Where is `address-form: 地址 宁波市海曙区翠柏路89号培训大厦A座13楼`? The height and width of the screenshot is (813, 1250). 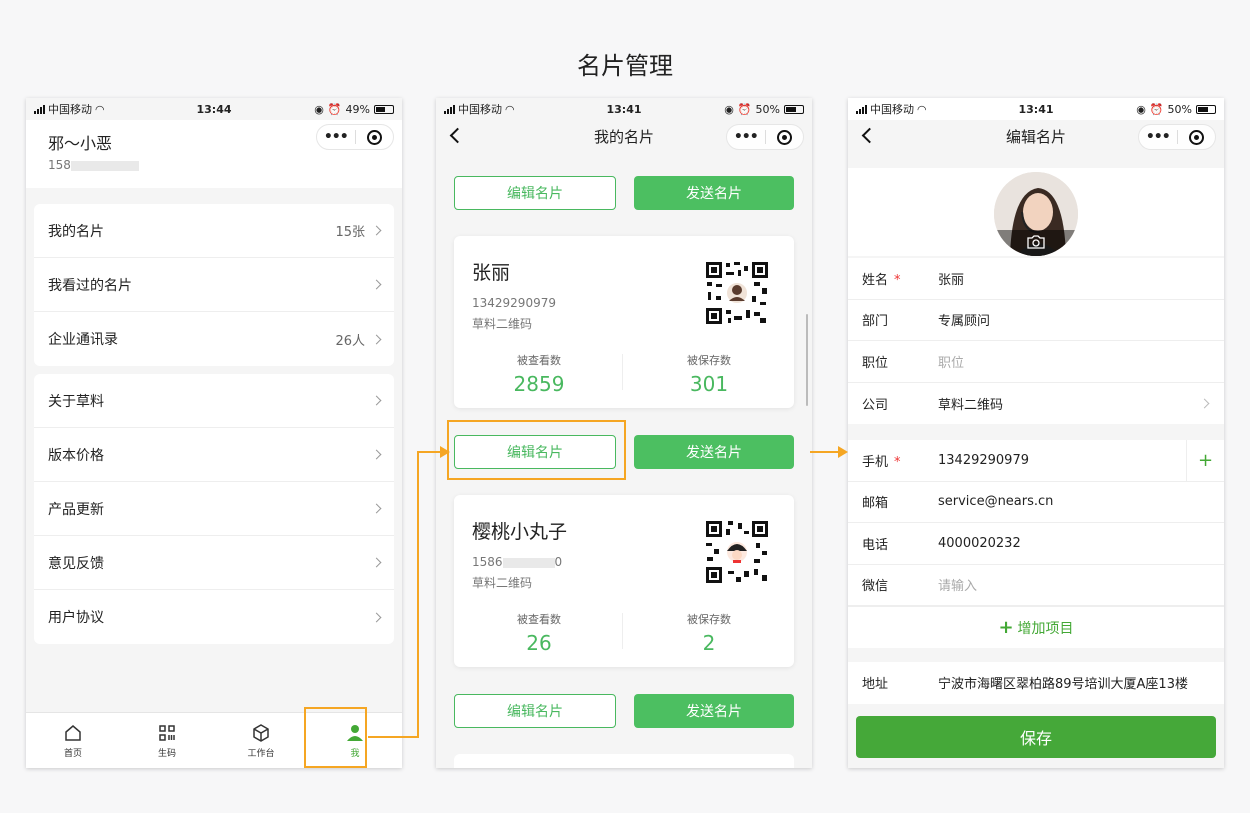 address-form: 地址 宁波市海曙区翠柏路89号培训大厦A座13楼 is located at coordinates (1036, 683).